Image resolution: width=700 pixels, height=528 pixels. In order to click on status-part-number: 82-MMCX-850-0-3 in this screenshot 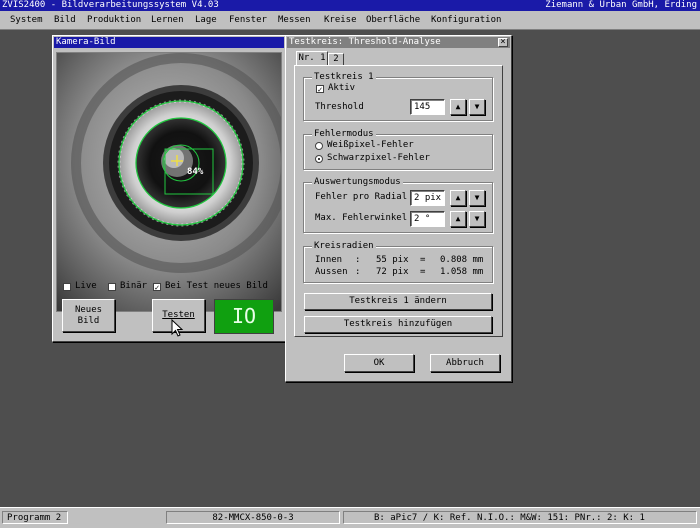, I will do `click(253, 517)`.